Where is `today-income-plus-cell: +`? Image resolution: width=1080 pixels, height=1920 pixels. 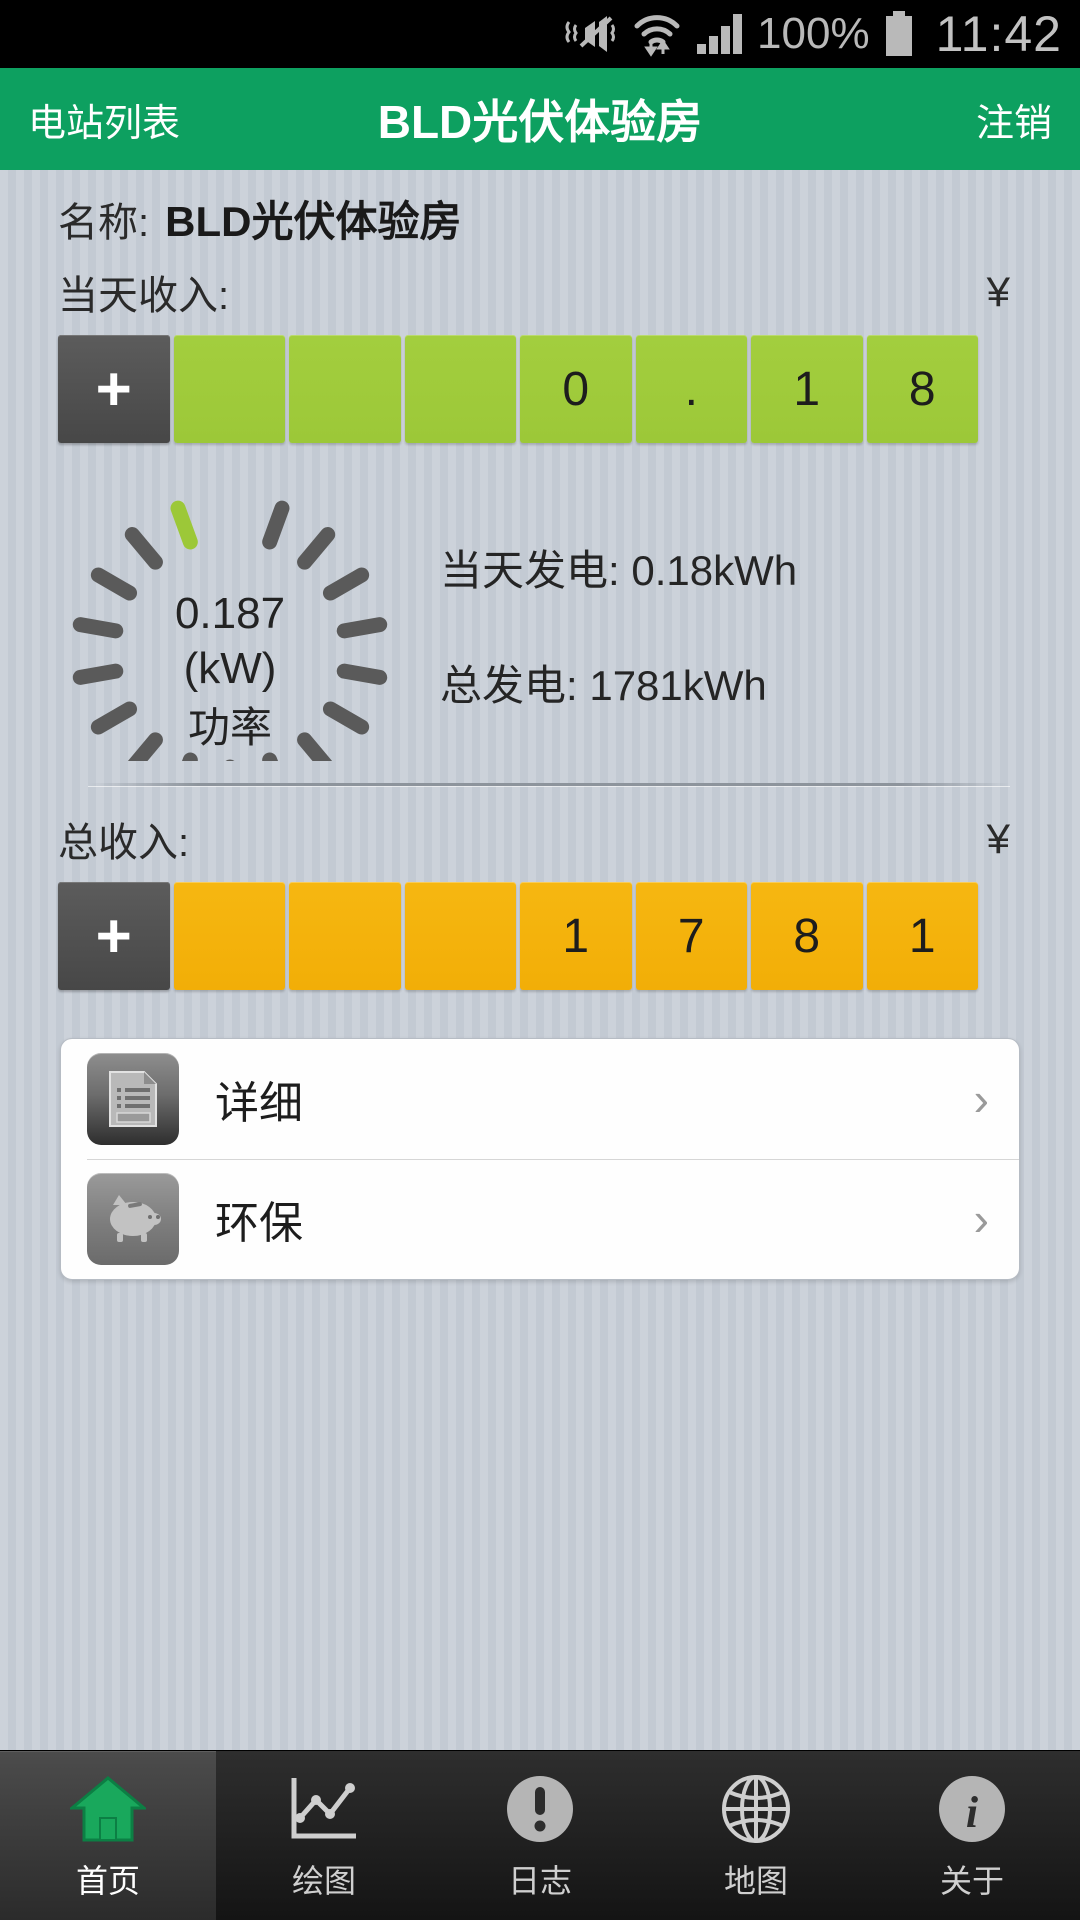 today-income-plus-cell: + is located at coordinates (114, 389).